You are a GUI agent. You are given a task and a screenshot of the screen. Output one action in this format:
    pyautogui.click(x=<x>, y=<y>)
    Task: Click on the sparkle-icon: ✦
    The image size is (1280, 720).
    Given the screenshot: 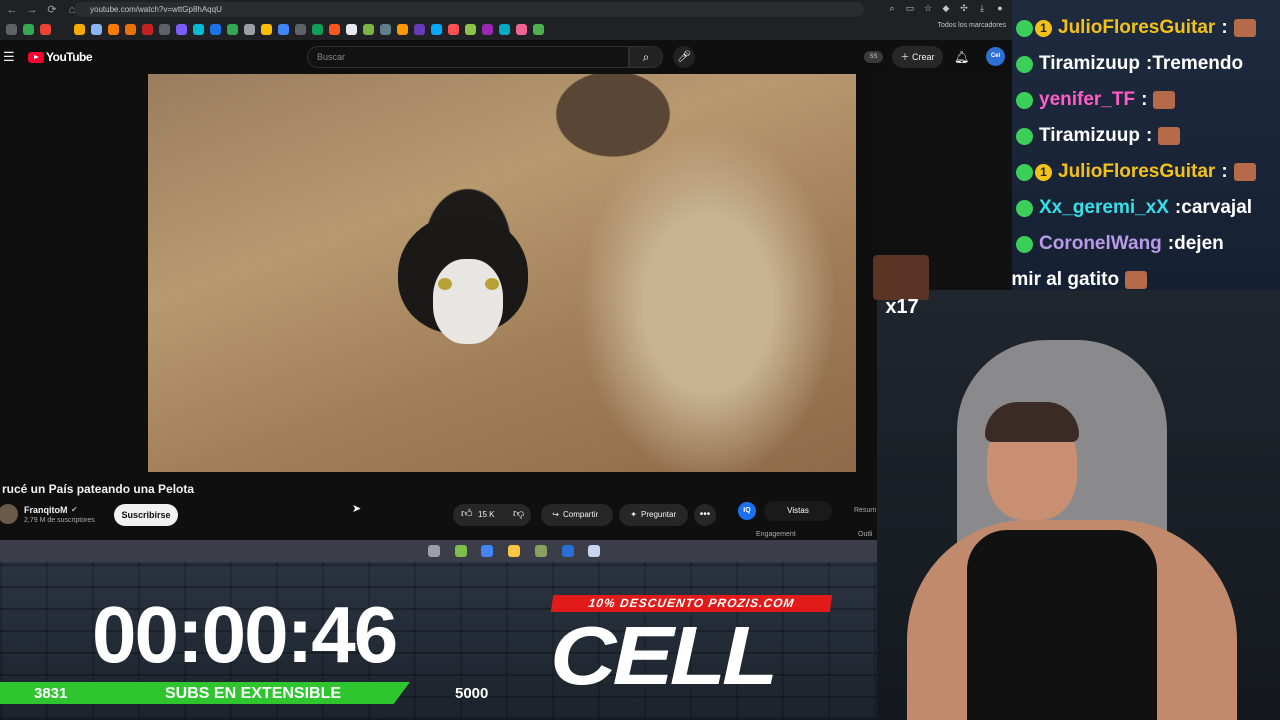 What is the action you would take?
    pyautogui.click(x=633, y=514)
    